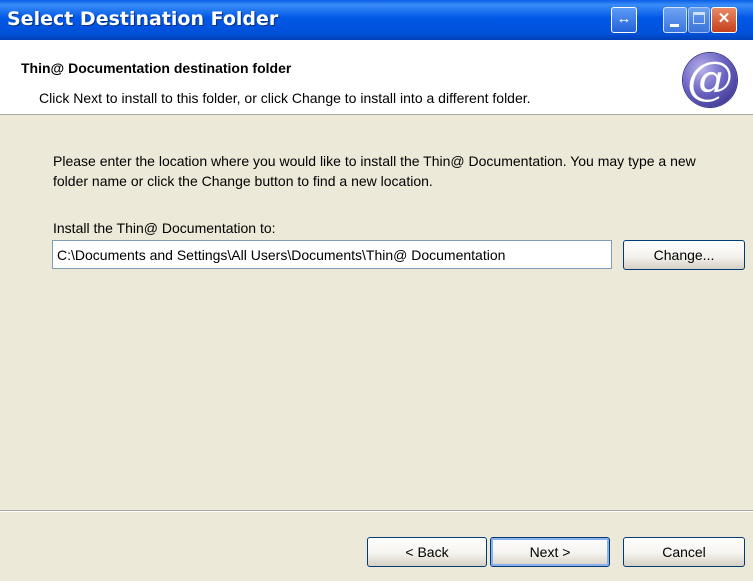 Image resolution: width=753 pixels, height=581 pixels. I want to click on resize-glyph: ↔, so click(624, 18).